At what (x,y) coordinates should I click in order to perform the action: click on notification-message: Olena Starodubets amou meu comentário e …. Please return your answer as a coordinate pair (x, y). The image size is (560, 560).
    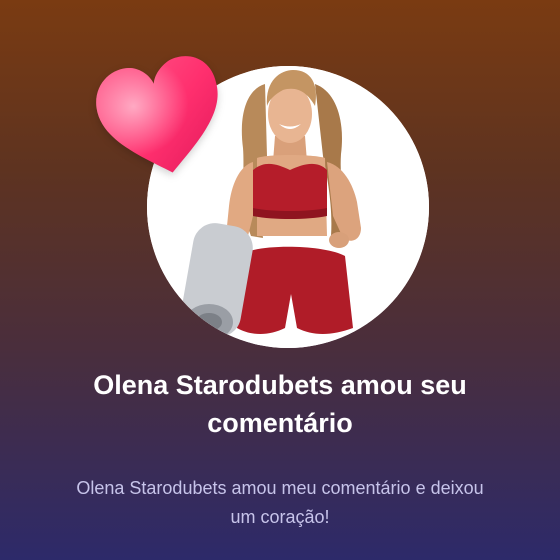
    Looking at the image, I should click on (280, 502).